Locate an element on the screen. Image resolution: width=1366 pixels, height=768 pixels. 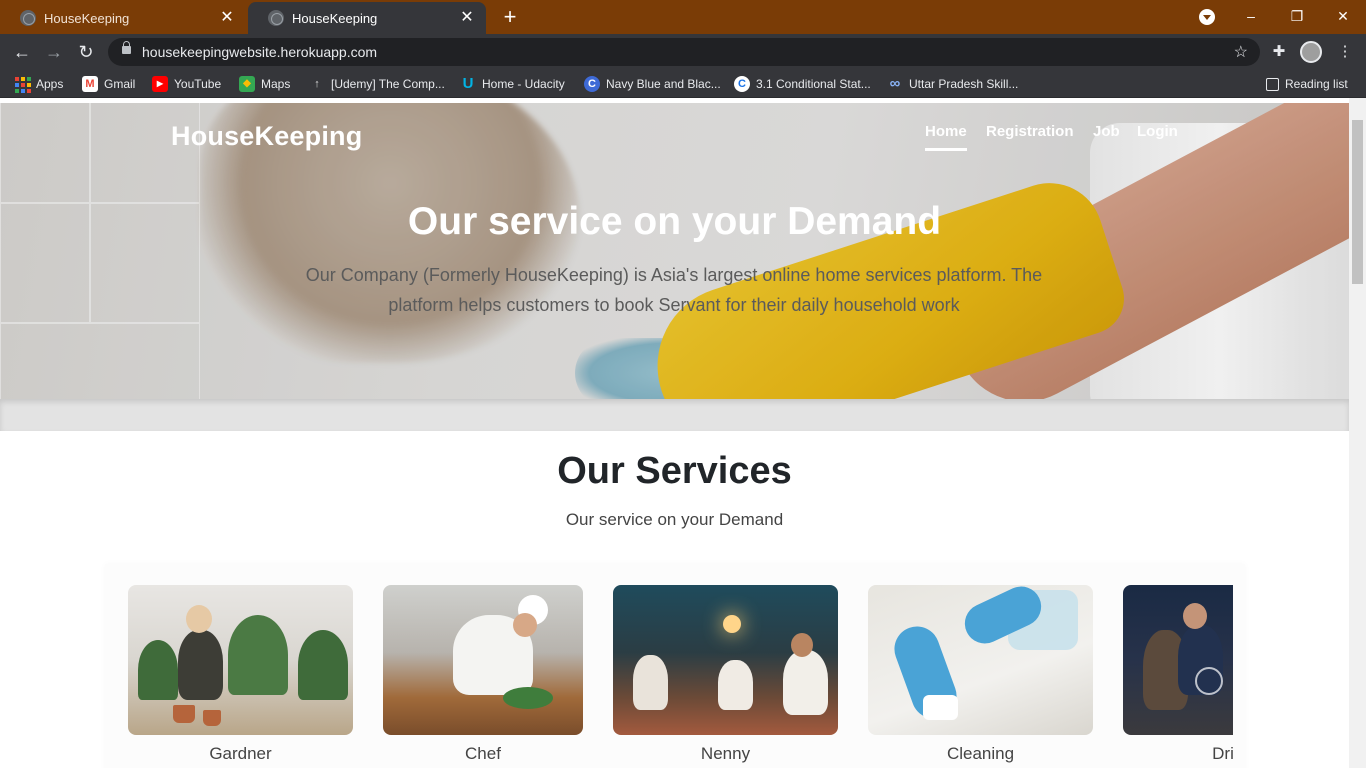
browser-tab-active: HouseKeeping ✕ is located at coordinates (367, 18).